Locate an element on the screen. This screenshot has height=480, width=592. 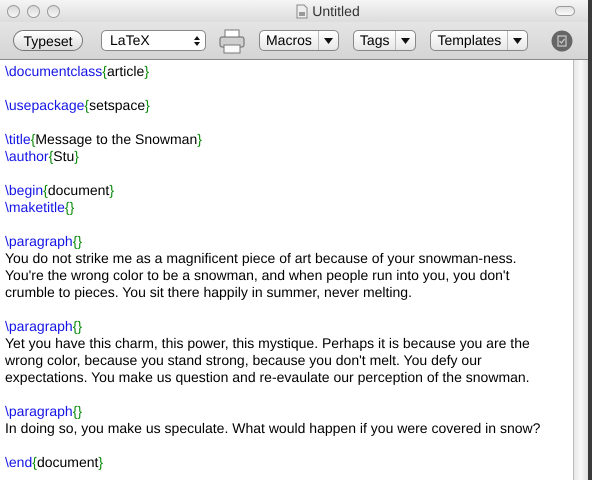
source-text: article is located at coordinates (125, 71).